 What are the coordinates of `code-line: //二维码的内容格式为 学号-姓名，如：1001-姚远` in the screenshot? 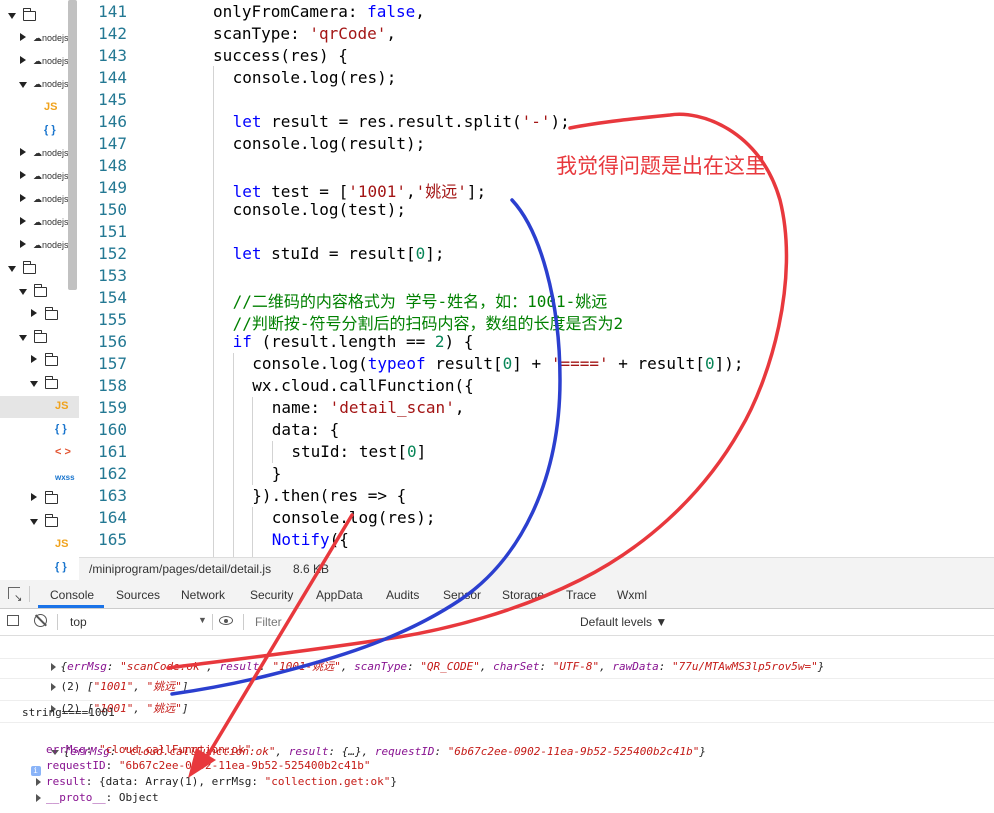 It's located at (420, 300).